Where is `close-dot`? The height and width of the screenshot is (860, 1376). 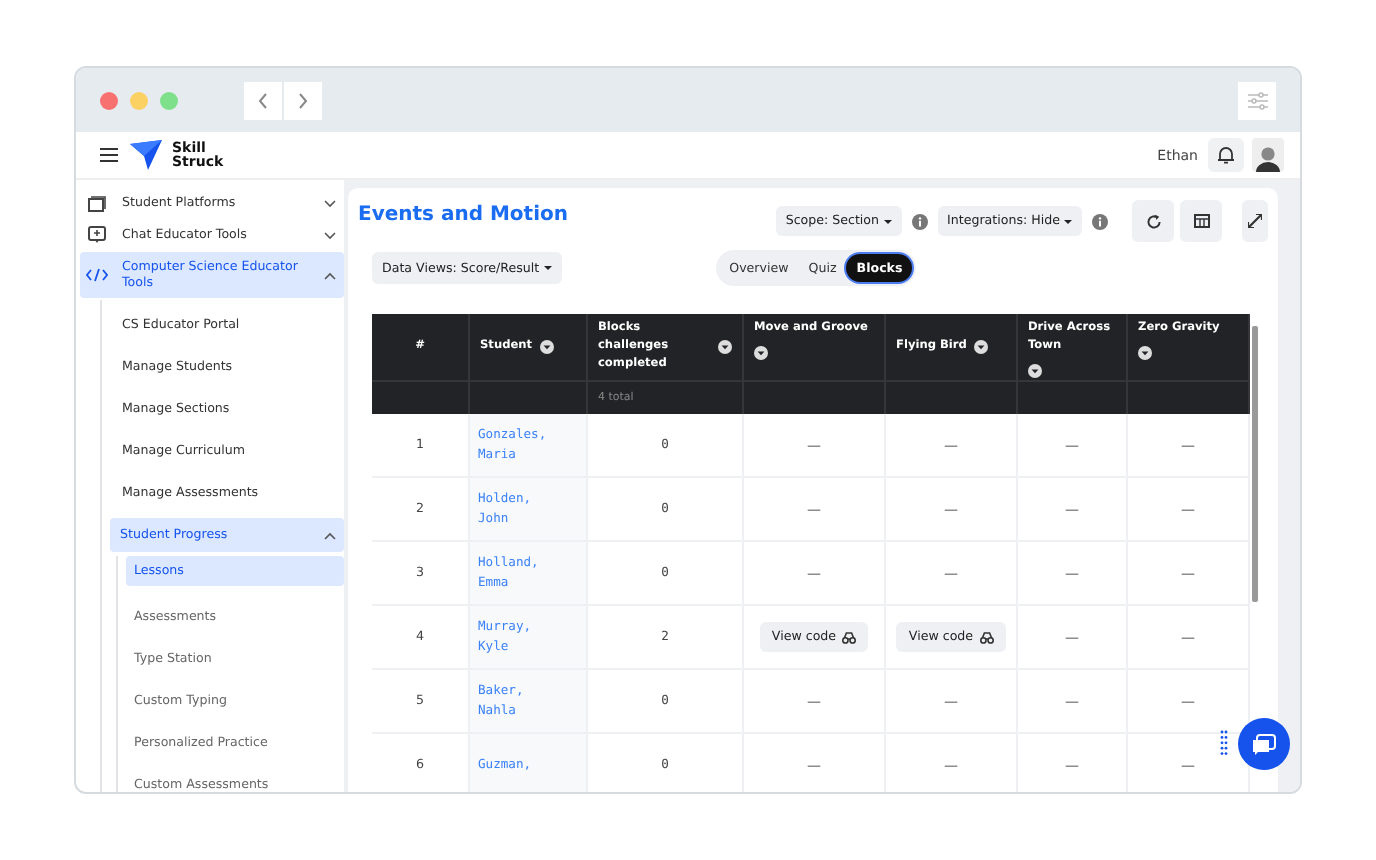 close-dot is located at coordinates (109, 100).